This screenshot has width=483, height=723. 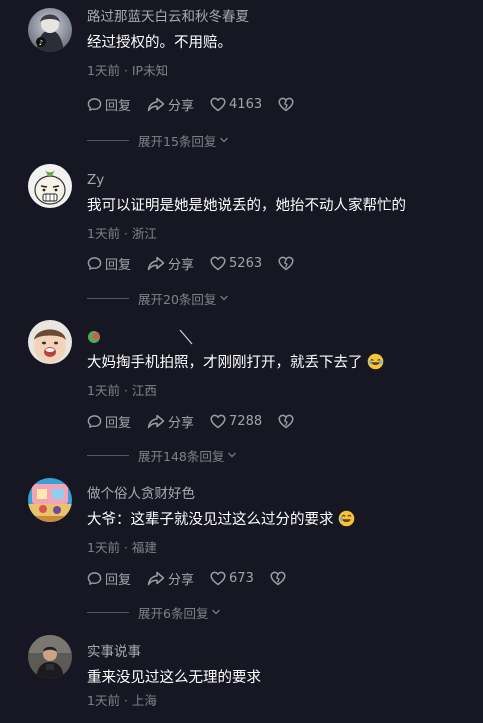 What do you see at coordinates (241, 578) in the screenshot?
I see `like-count: 673` at bounding box center [241, 578].